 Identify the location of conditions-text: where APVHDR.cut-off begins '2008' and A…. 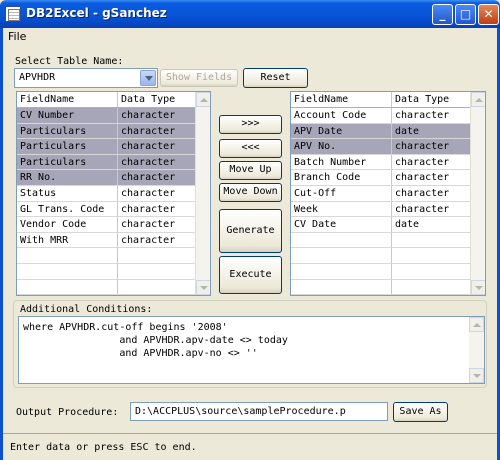
(155, 340).